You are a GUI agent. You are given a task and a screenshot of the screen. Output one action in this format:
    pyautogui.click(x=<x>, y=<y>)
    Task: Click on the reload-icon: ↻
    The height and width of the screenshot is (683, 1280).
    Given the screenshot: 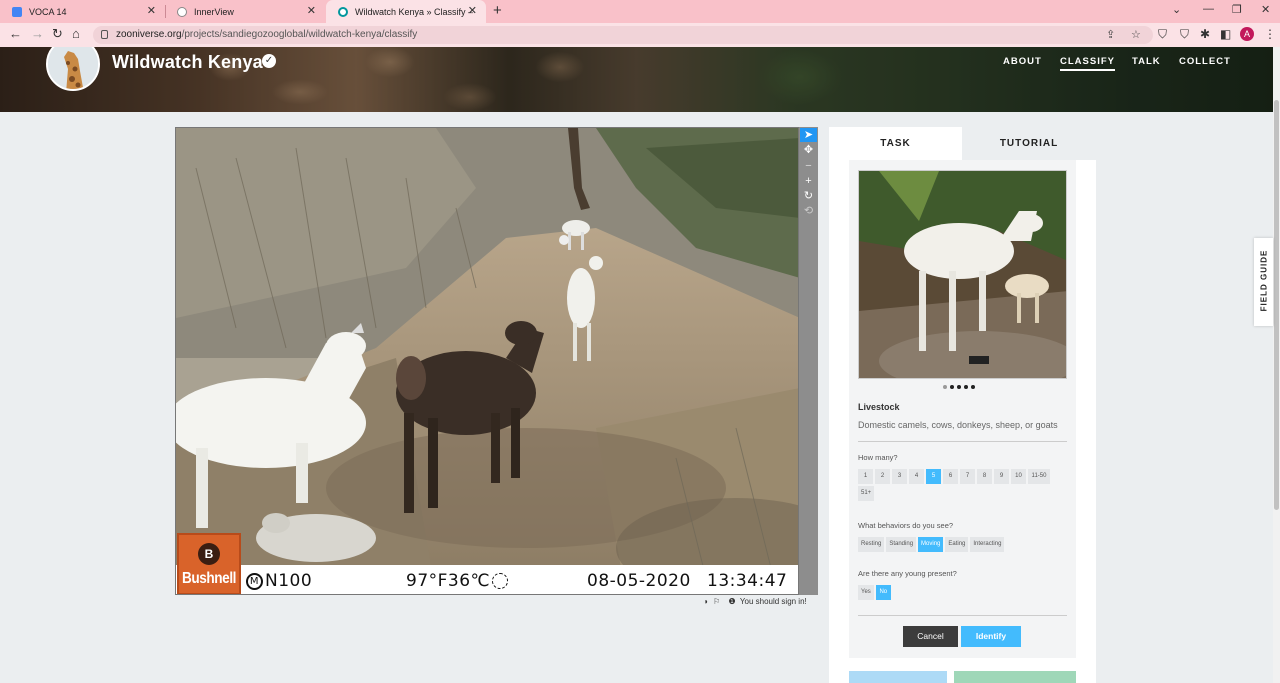 What is the action you would take?
    pyautogui.click(x=57, y=34)
    